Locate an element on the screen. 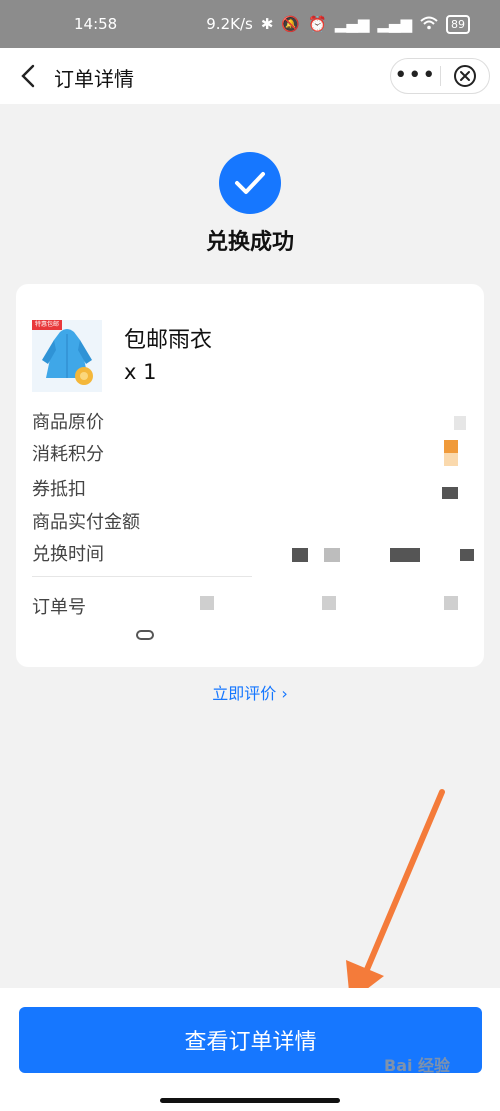 The height and width of the screenshot is (1111, 500). view-order-details-label: 查看订单详情 is located at coordinates (250, 1042).